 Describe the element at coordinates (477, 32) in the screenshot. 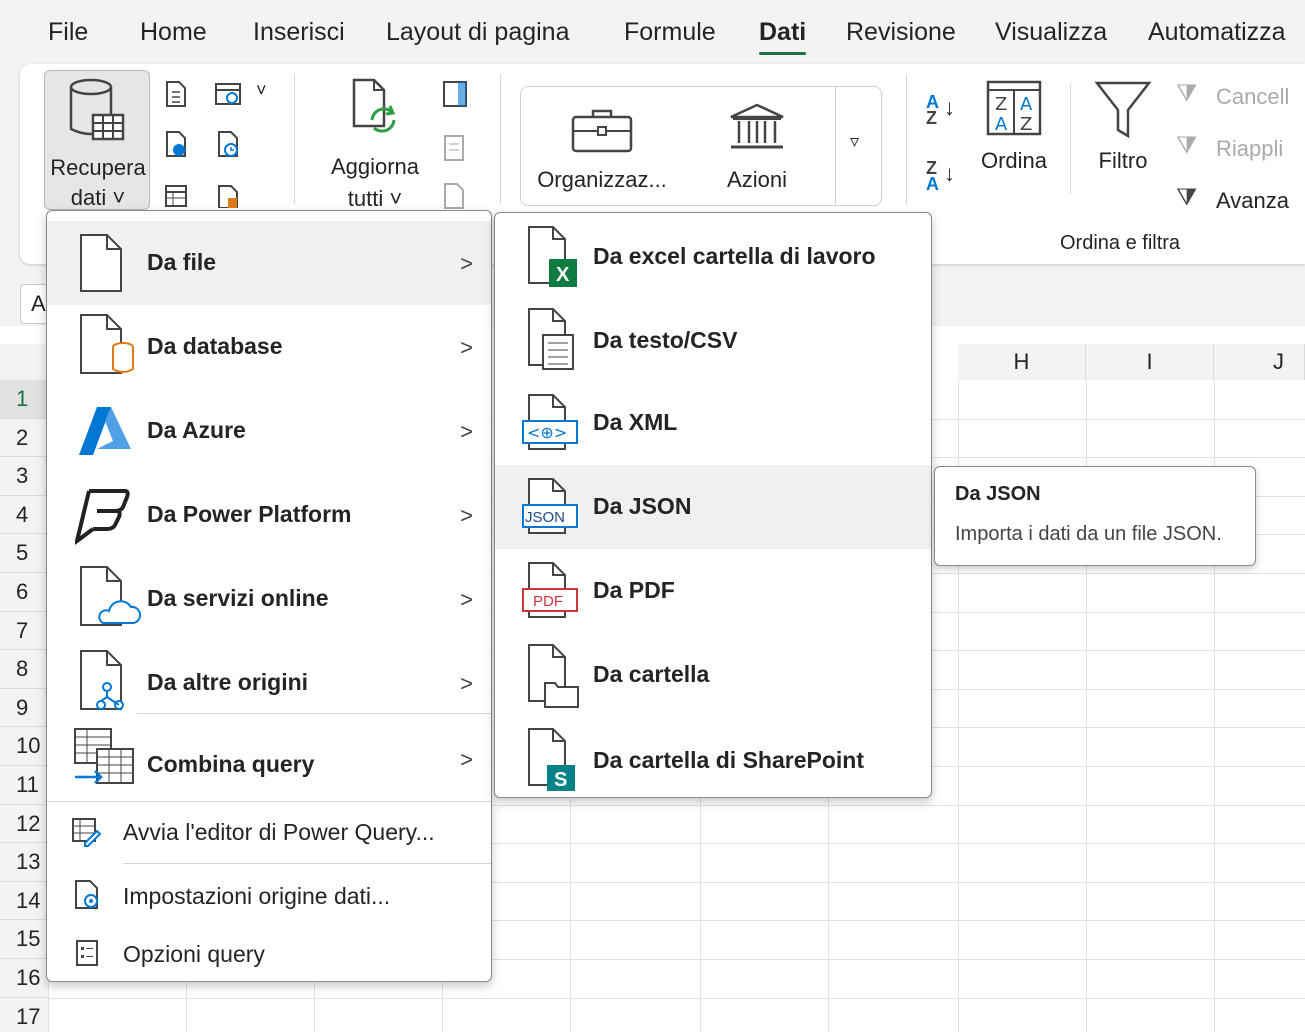

I see `tab-page-layout: Layout di pagina` at that location.